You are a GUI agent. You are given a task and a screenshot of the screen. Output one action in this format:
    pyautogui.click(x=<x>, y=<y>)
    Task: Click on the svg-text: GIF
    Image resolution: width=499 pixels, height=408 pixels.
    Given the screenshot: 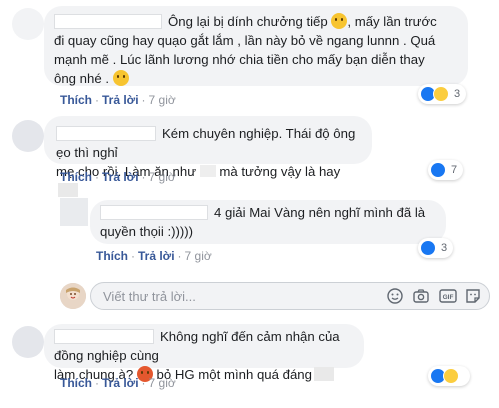 What is the action you would take?
    pyautogui.click(x=448, y=297)
    